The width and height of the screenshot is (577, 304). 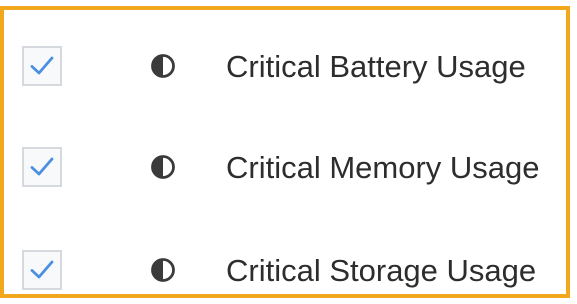 I want to click on storage-checkbox, so click(x=42, y=270).